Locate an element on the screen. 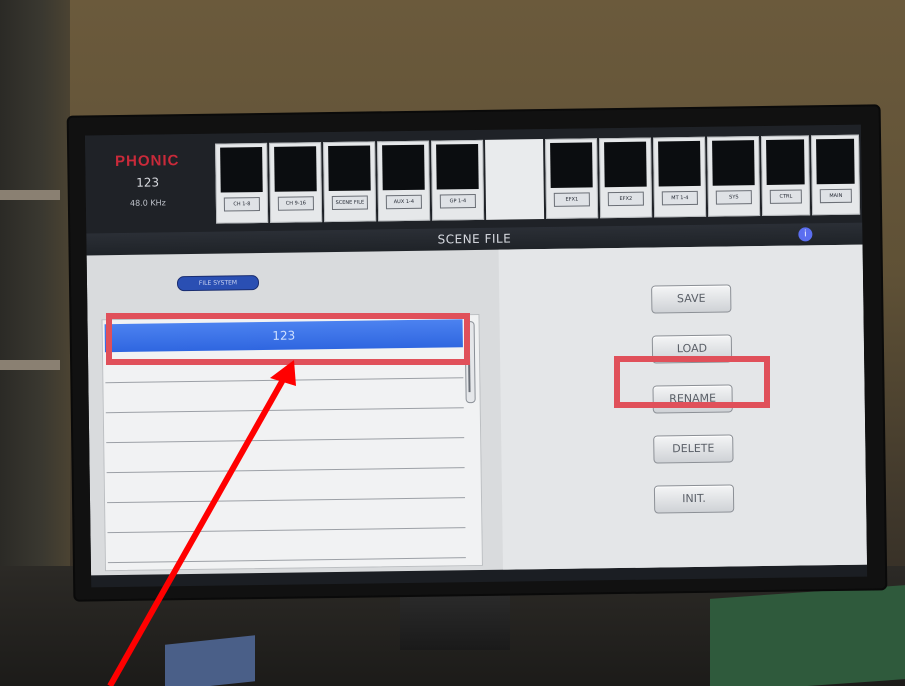  tile-ctrl: CTRL is located at coordinates (785, 176).